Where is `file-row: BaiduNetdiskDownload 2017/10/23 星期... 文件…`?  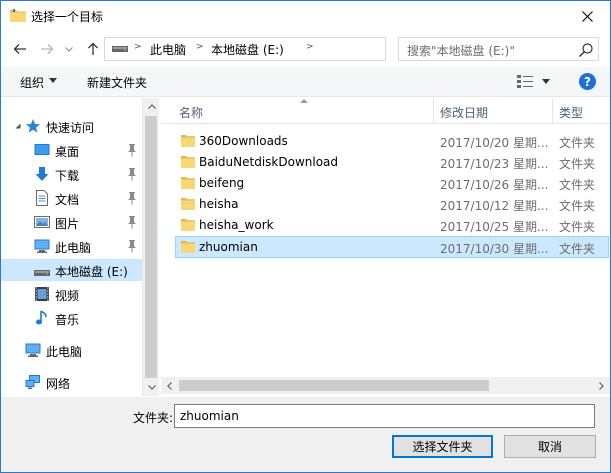
file-row: BaiduNetdiskDownload 2017/10/23 星期... 文件… is located at coordinates (392, 162).